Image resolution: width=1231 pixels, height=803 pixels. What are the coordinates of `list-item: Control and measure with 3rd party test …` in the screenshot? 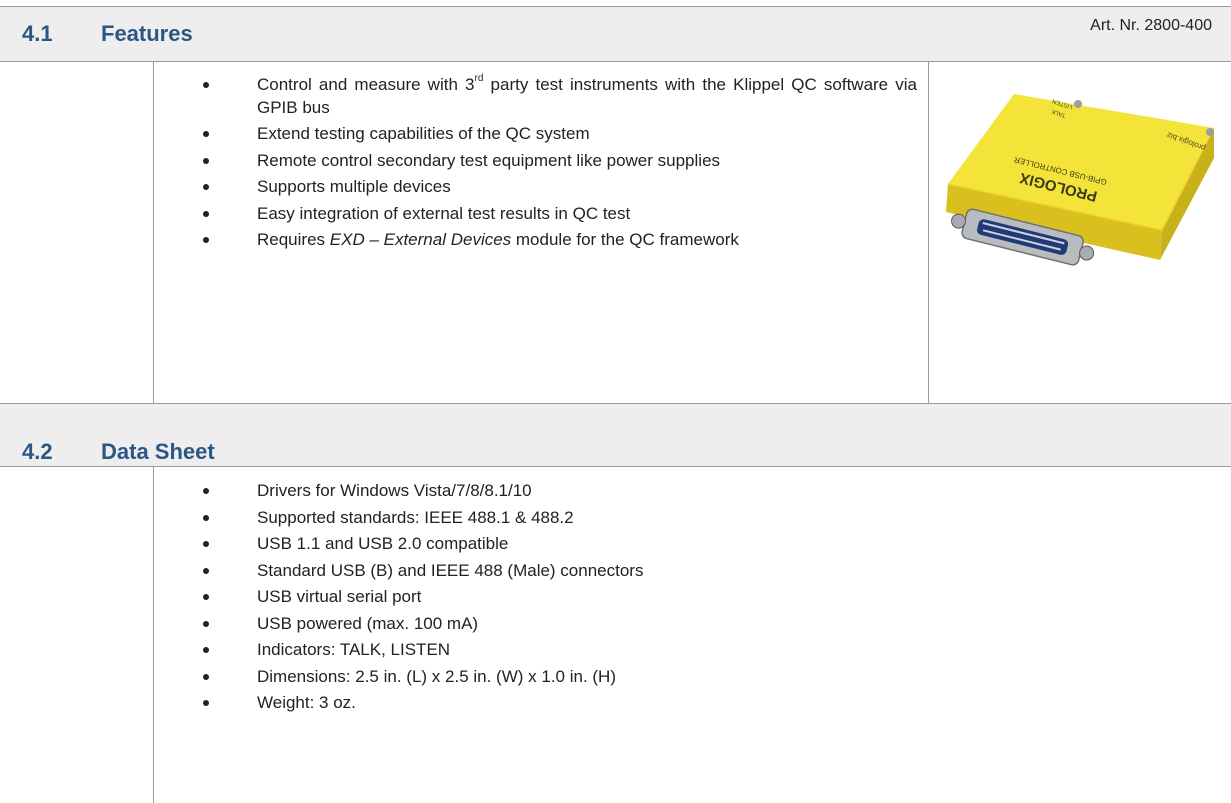 It's located at (535, 96).